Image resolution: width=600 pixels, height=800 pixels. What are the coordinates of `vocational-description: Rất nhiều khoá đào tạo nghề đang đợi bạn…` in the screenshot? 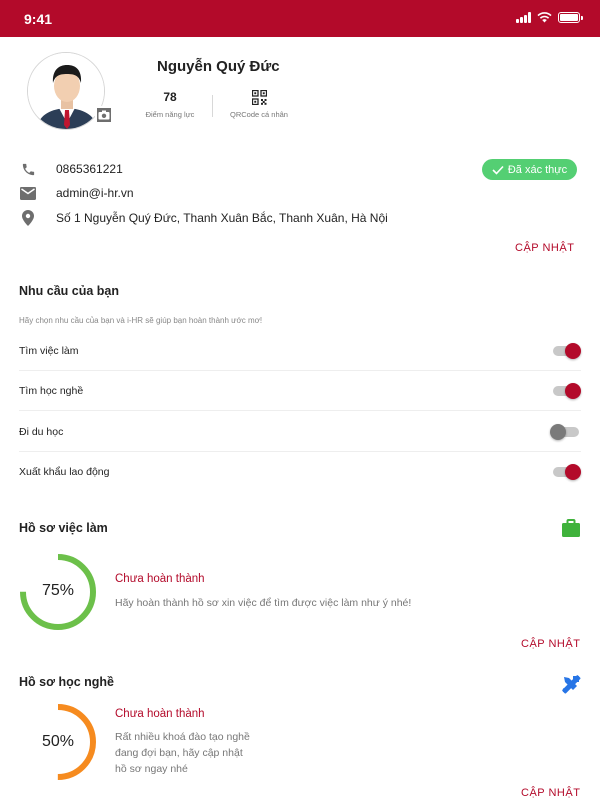 It's located at (182, 753).